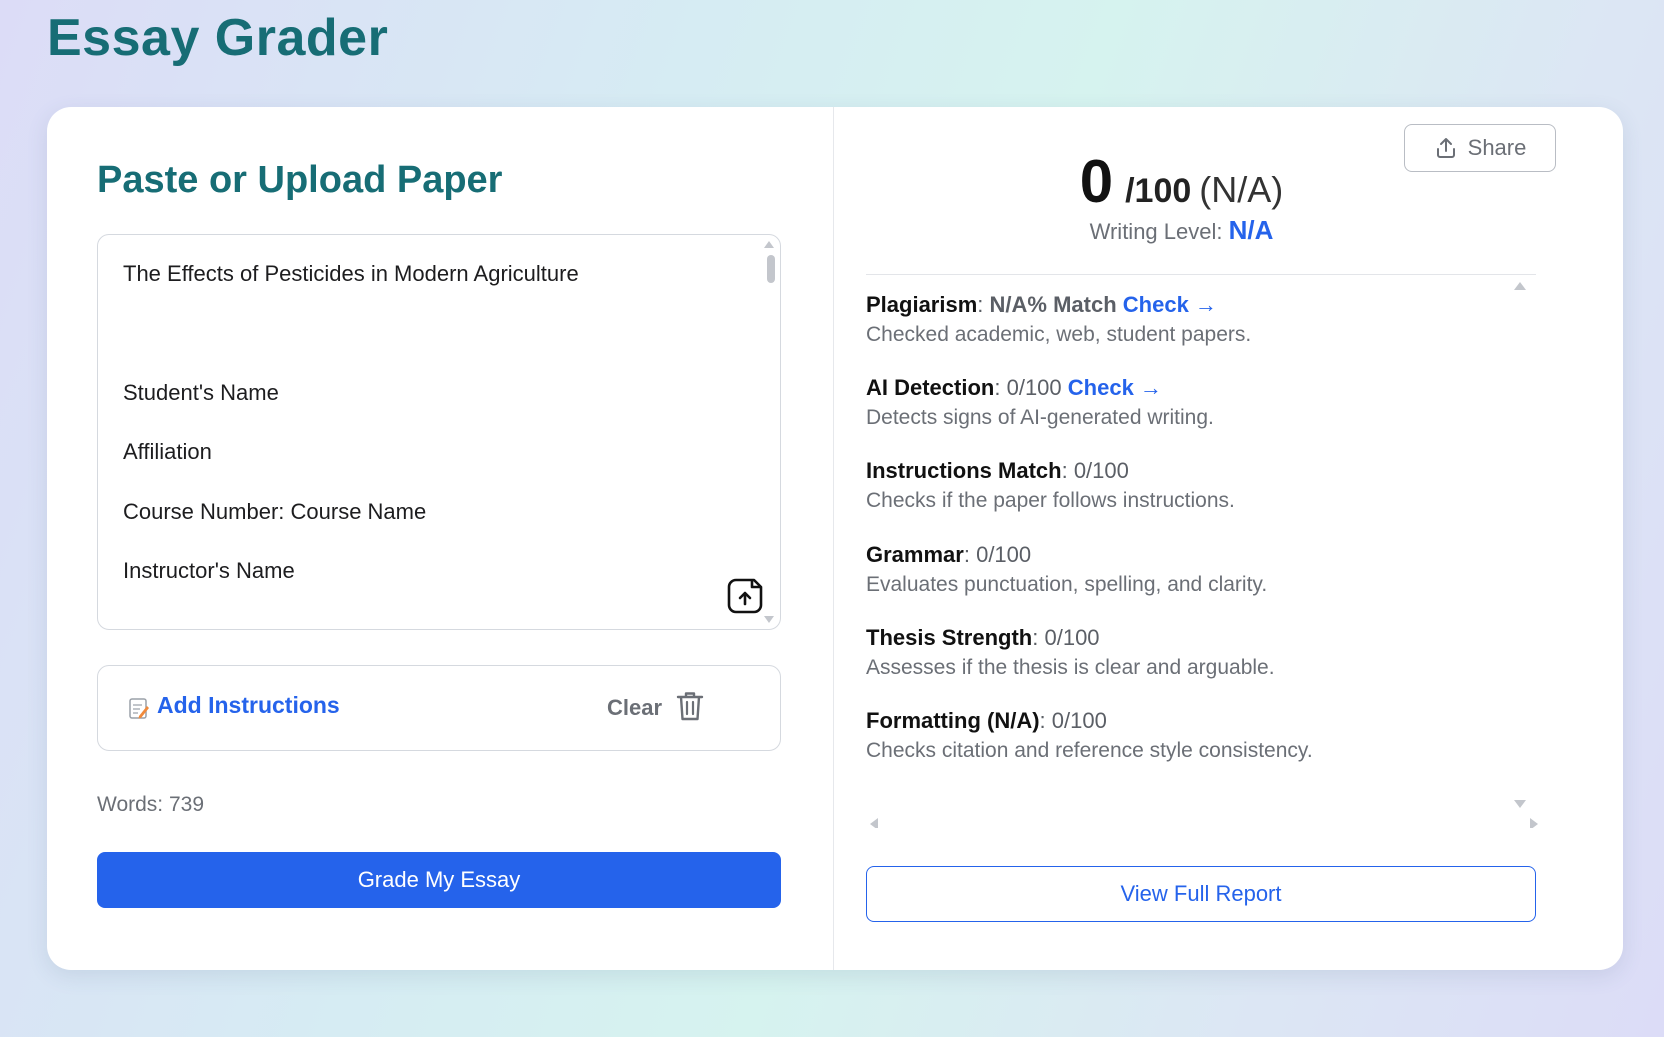  What do you see at coordinates (1059, 334) in the screenshot?
I see `metric-description: Checked academic, web, student papers.` at bounding box center [1059, 334].